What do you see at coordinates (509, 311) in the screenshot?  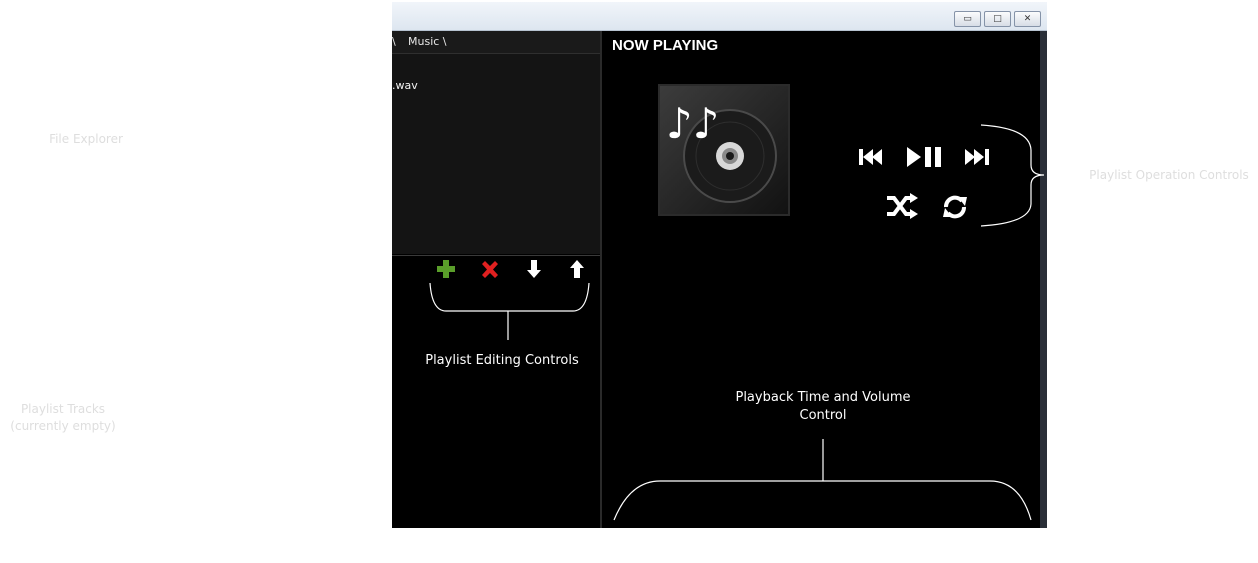 I see `playlist-editing-bracket` at bounding box center [509, 311].